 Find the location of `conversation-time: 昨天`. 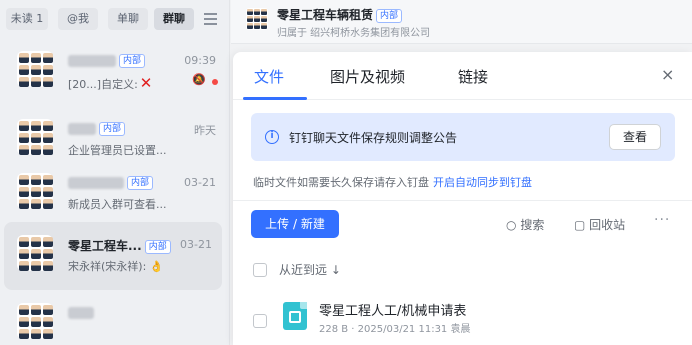

conversation-time: 昨天 is located at coordinates (205, 130).